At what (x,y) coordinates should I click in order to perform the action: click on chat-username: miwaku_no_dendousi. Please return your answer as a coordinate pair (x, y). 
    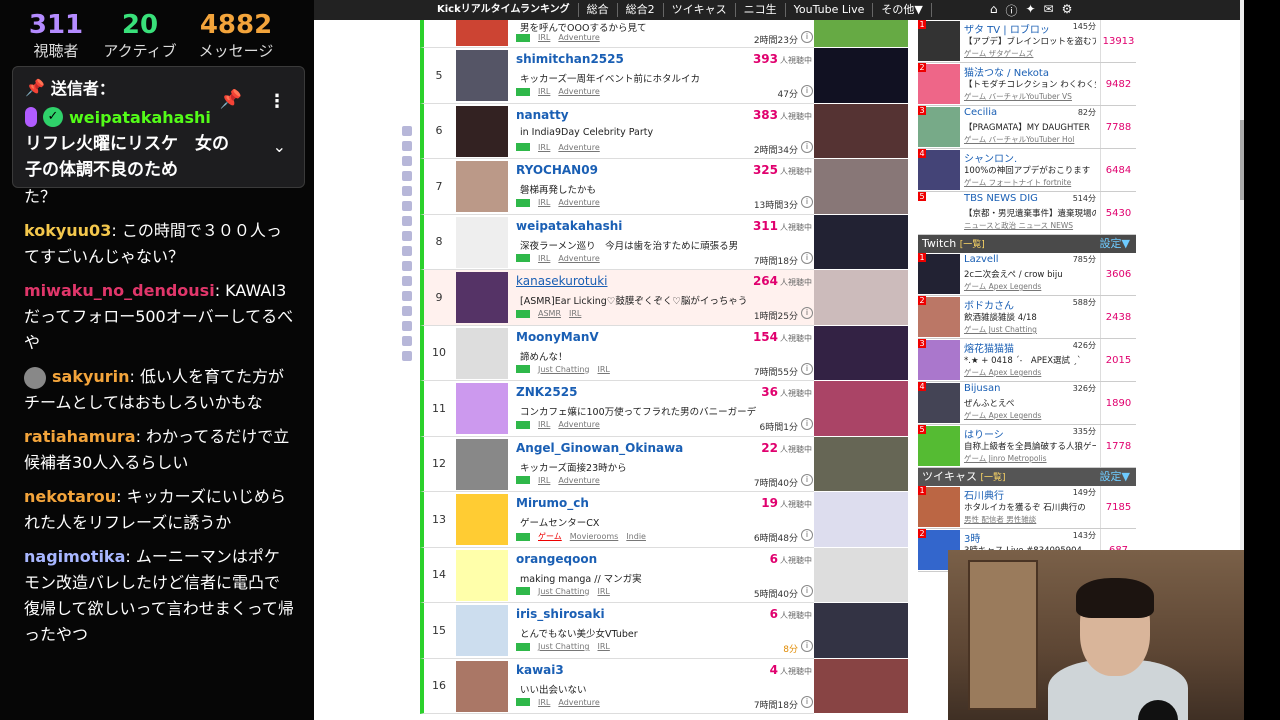
    Looking at the image, I should click on (119, 290).